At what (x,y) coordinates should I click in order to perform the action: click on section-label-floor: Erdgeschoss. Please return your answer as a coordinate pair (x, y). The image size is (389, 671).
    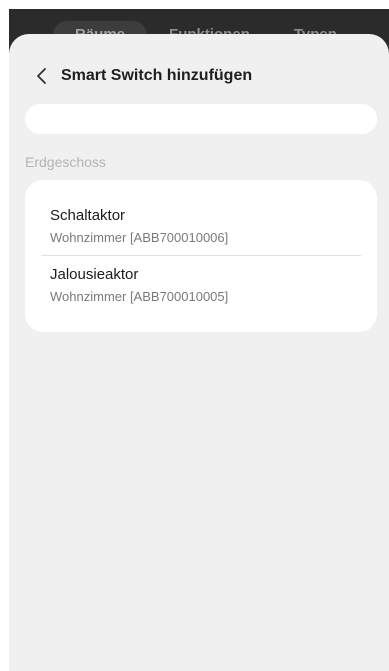
    Looking at the image, I should click on (65, 162).